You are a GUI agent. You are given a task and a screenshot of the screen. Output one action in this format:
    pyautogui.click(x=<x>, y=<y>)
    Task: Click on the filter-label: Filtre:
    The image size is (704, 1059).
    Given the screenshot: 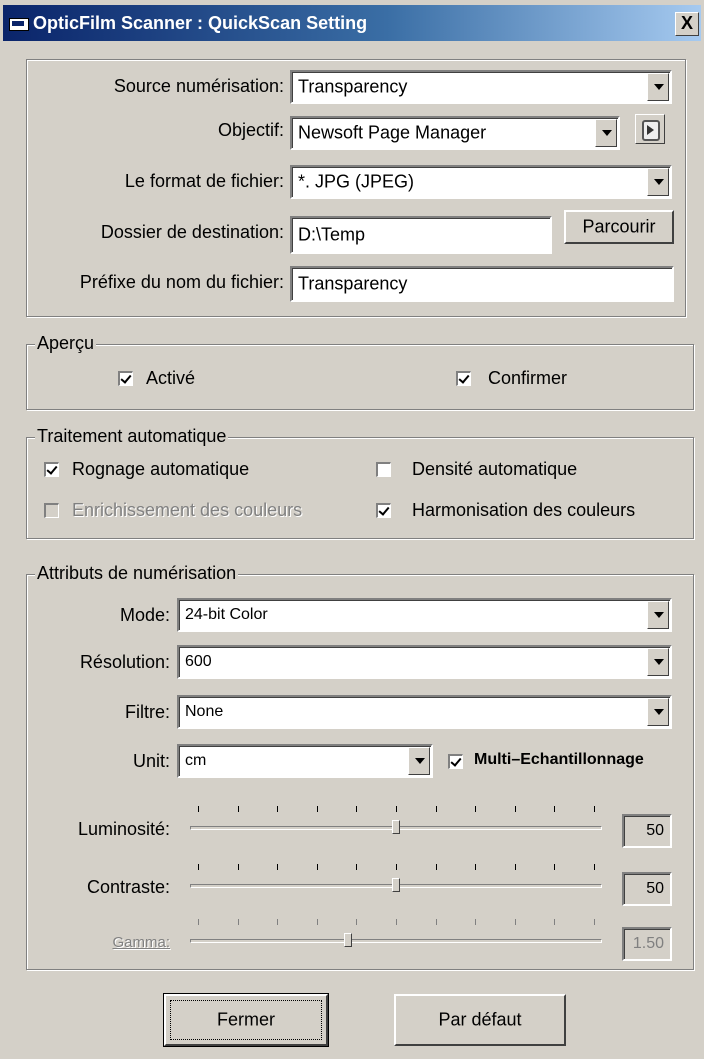 What is the action you would take?
    pyautogui.click(x=147, y=712)
    